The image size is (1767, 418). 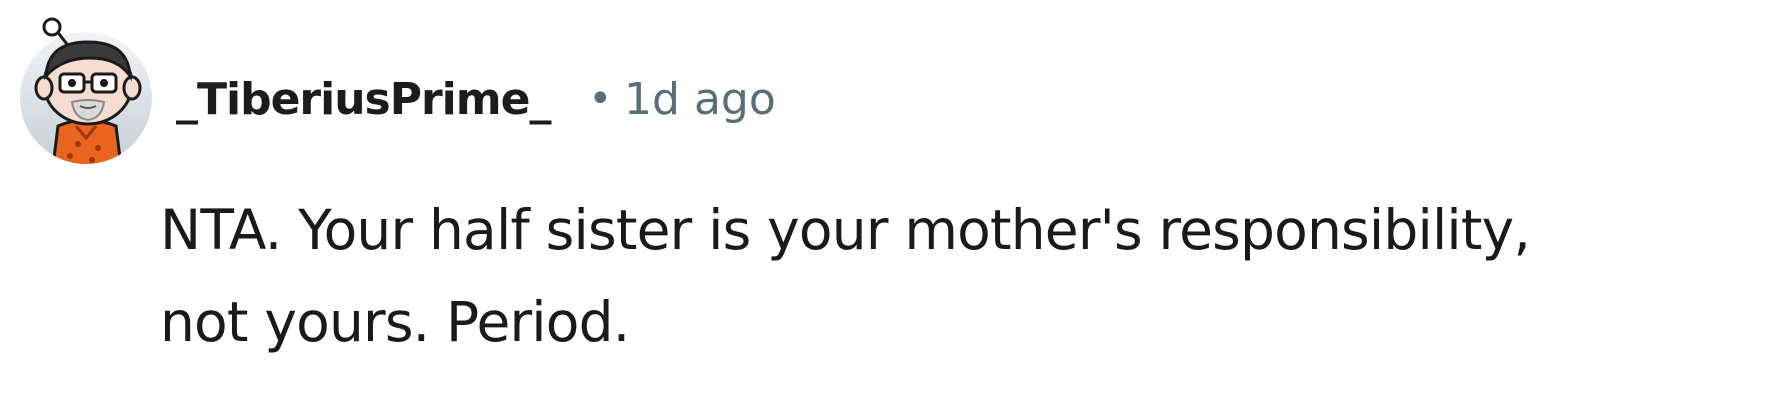 I want to click on avatar, so click(x=88, y=89).